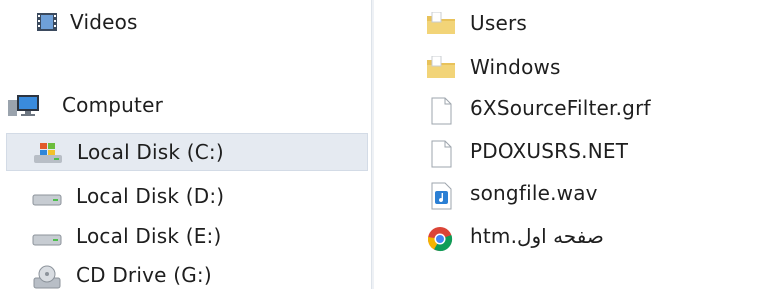  Describe the element at coordinates (186, 22) in the screenshot. I see `nav-item-videos: Videos` at that location.